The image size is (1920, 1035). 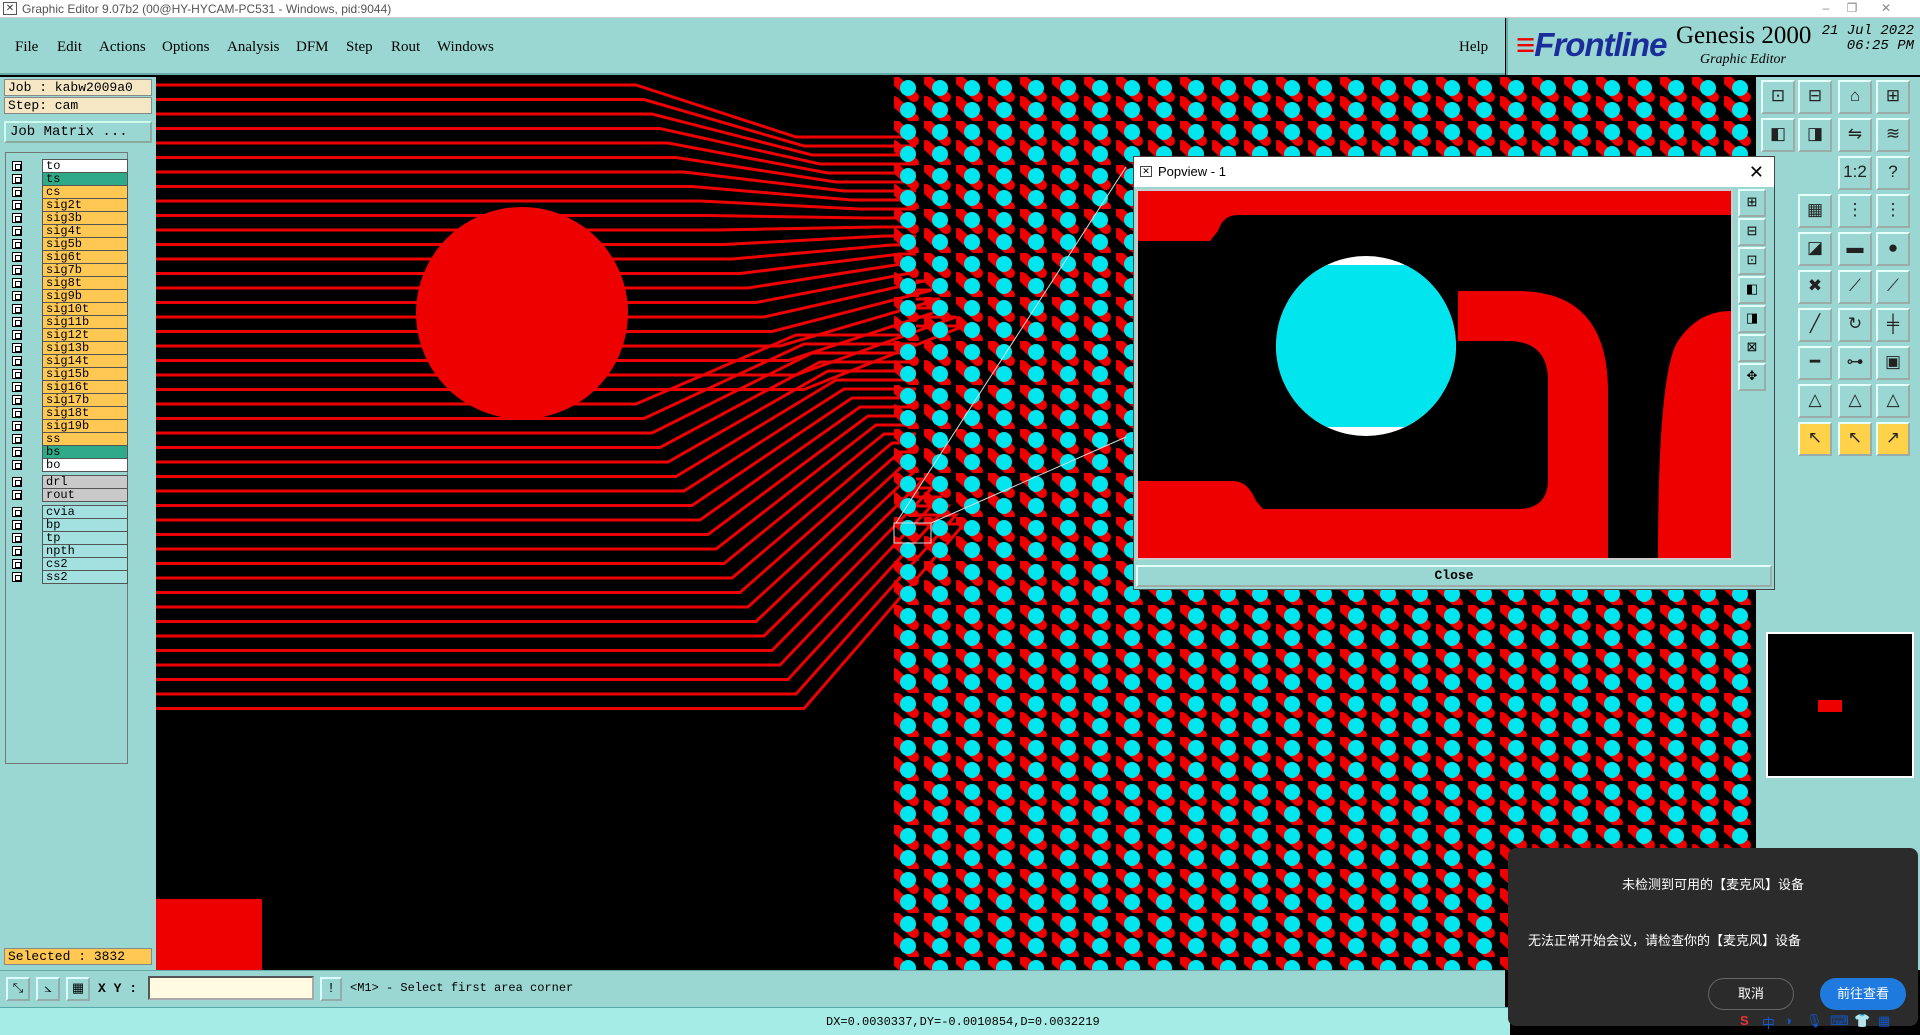 What do you see at coordinates (1814, 1021) in the screenshot?
I see `microphone-icon: 🎙` at bounding box center [1814, 1021].